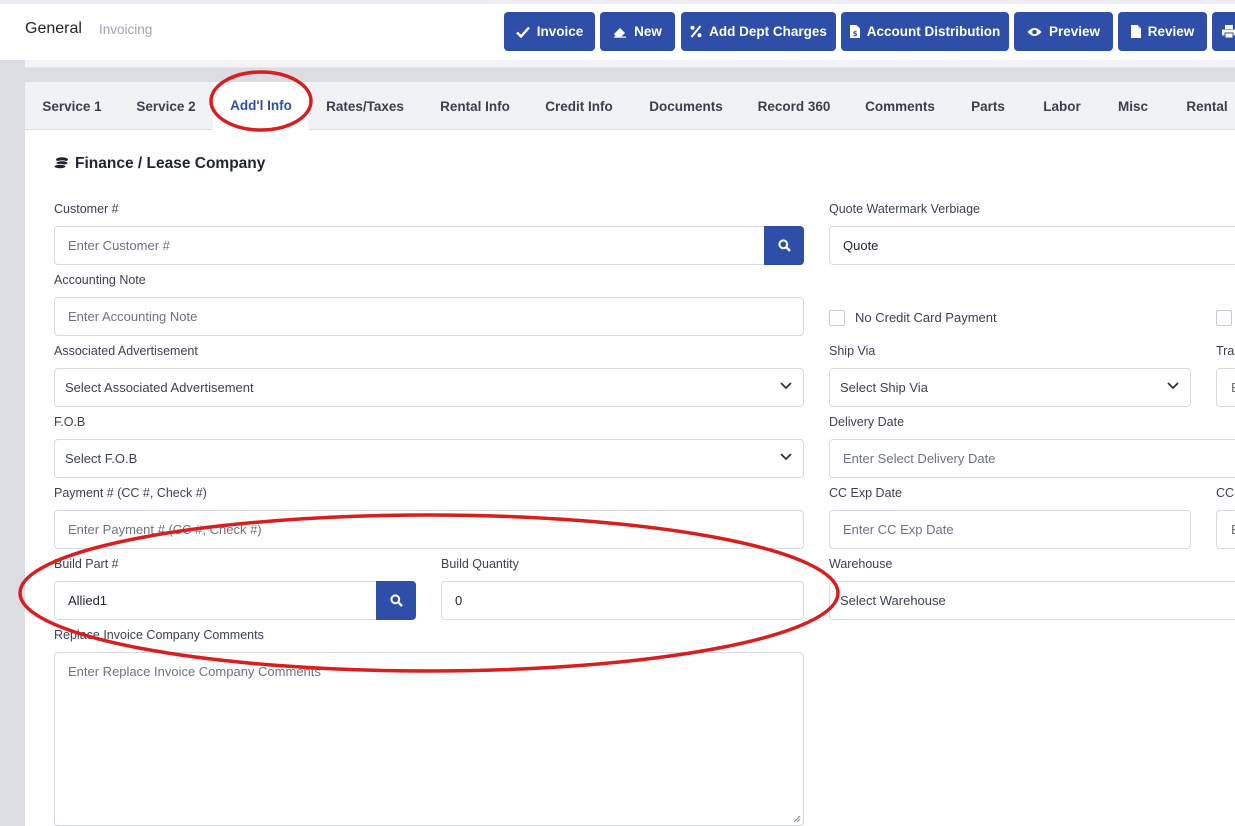  Describe the element at coordinates (1032, 458) in the screenshot. I see `delivery-date-input: Enter Select Delivery Date` at that location.